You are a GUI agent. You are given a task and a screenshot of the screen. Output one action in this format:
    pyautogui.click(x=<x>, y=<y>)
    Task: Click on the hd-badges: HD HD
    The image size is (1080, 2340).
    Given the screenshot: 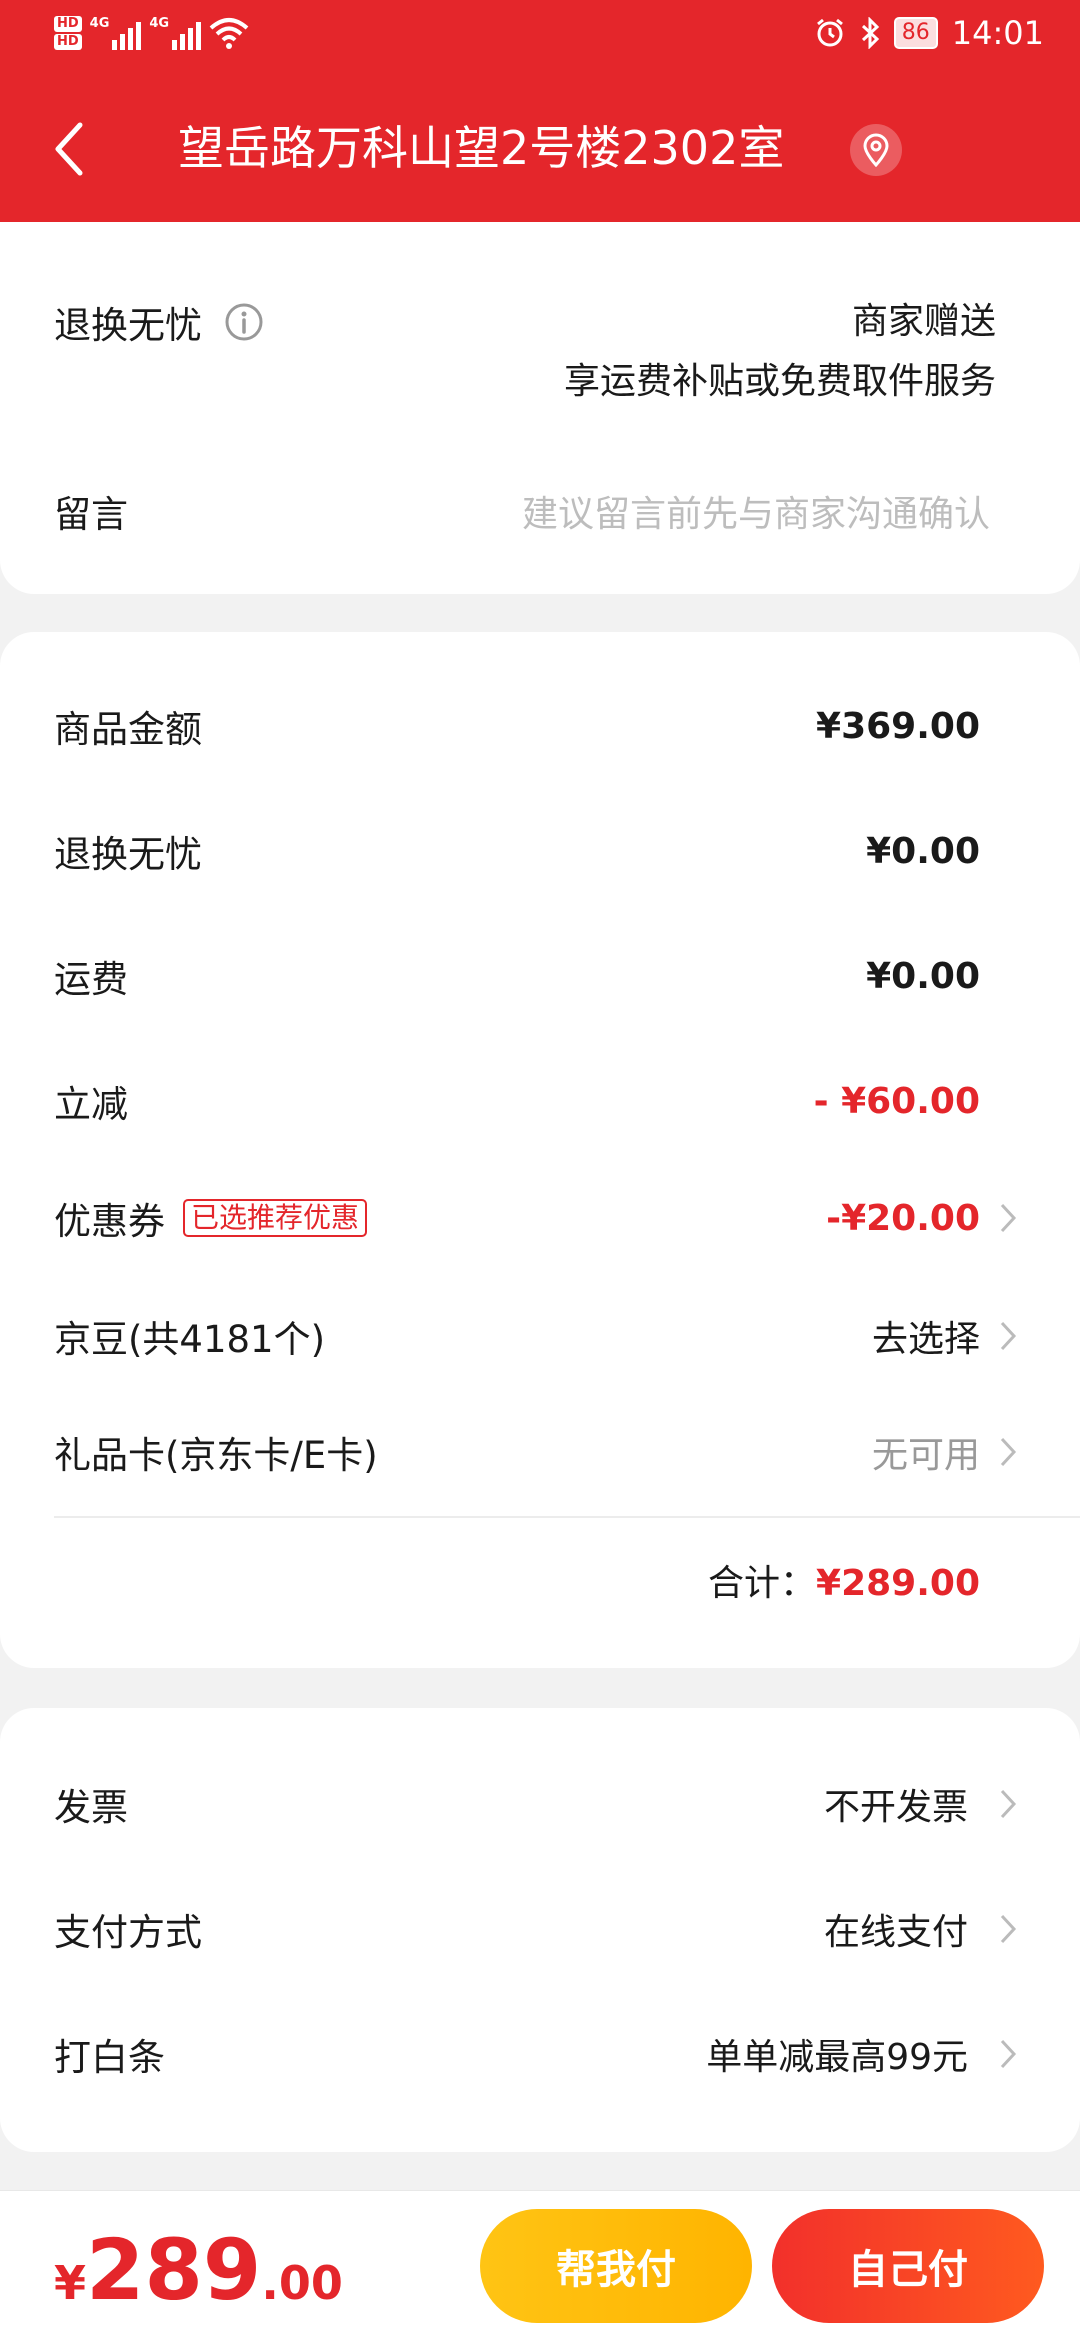 What is the action you would take?
    pyautogui.click(x=68, y=33)
    